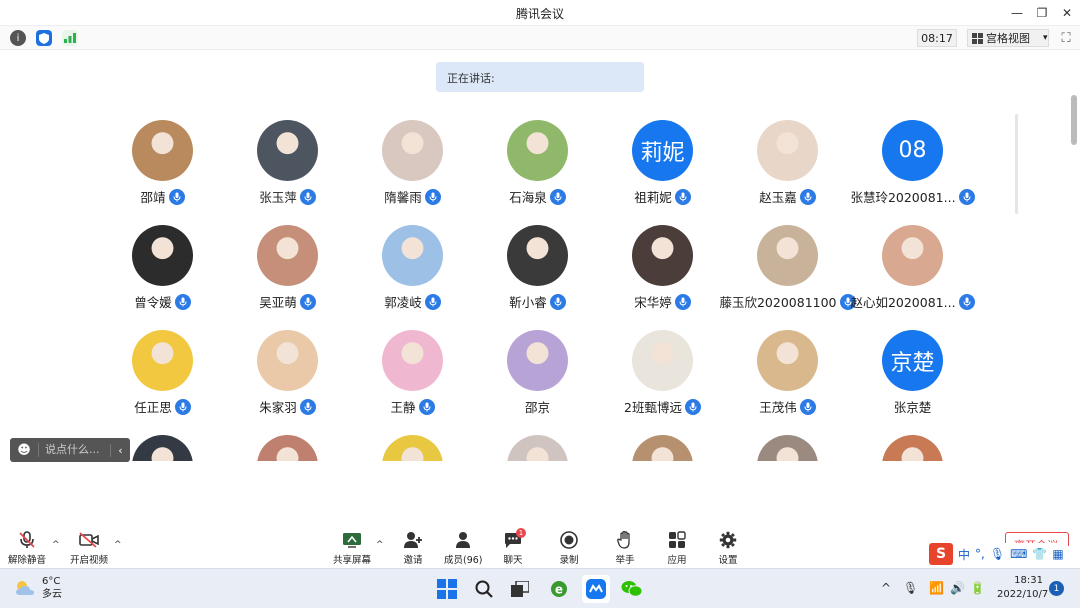 The height and width of the screenshot is (608, 1080). Describe the element at coordinates (412, 376) in the screenshot. I see `participant-tile: 王静` at that location.